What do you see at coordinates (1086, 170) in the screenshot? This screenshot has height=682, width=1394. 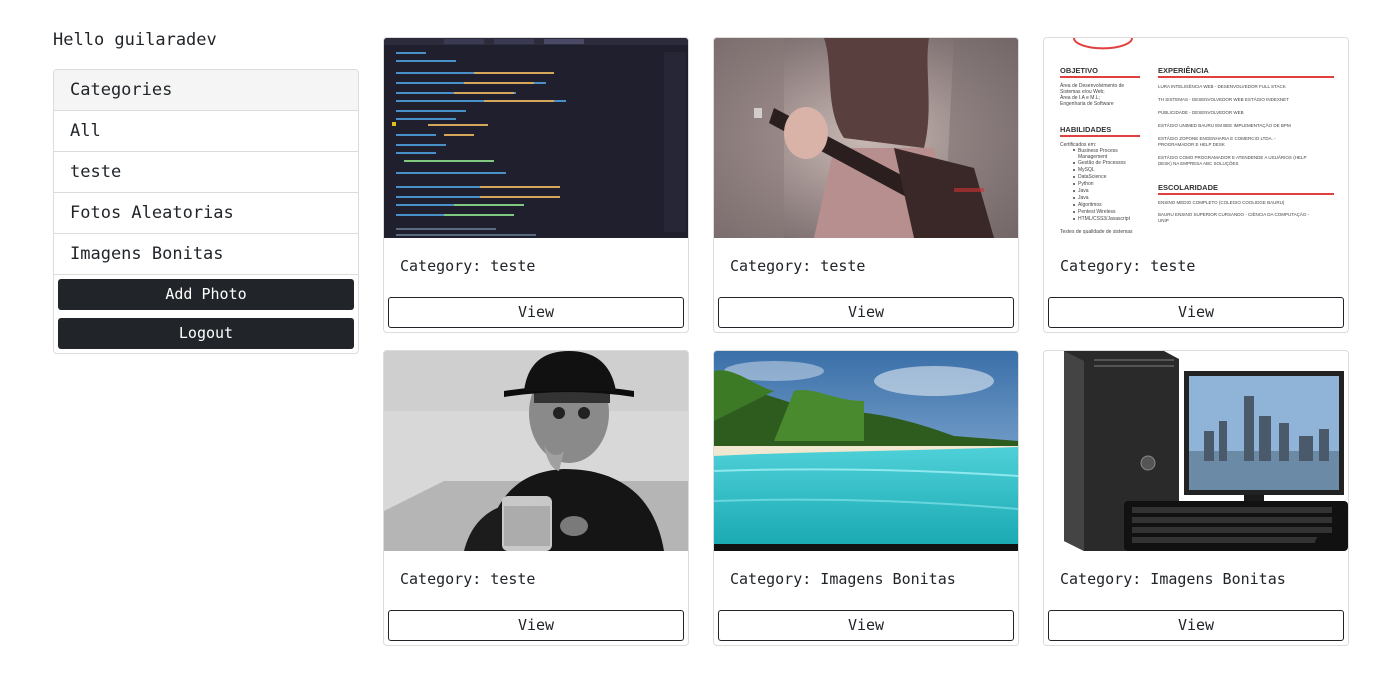 I see `resume-text: MySQL` at bounding box center [1086, 170].